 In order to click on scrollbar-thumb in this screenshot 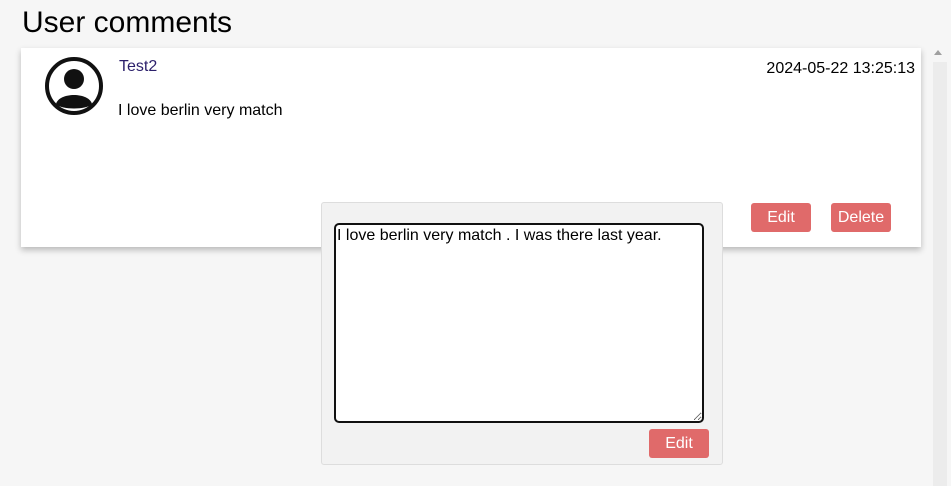, I will do `click(940, 274)`.